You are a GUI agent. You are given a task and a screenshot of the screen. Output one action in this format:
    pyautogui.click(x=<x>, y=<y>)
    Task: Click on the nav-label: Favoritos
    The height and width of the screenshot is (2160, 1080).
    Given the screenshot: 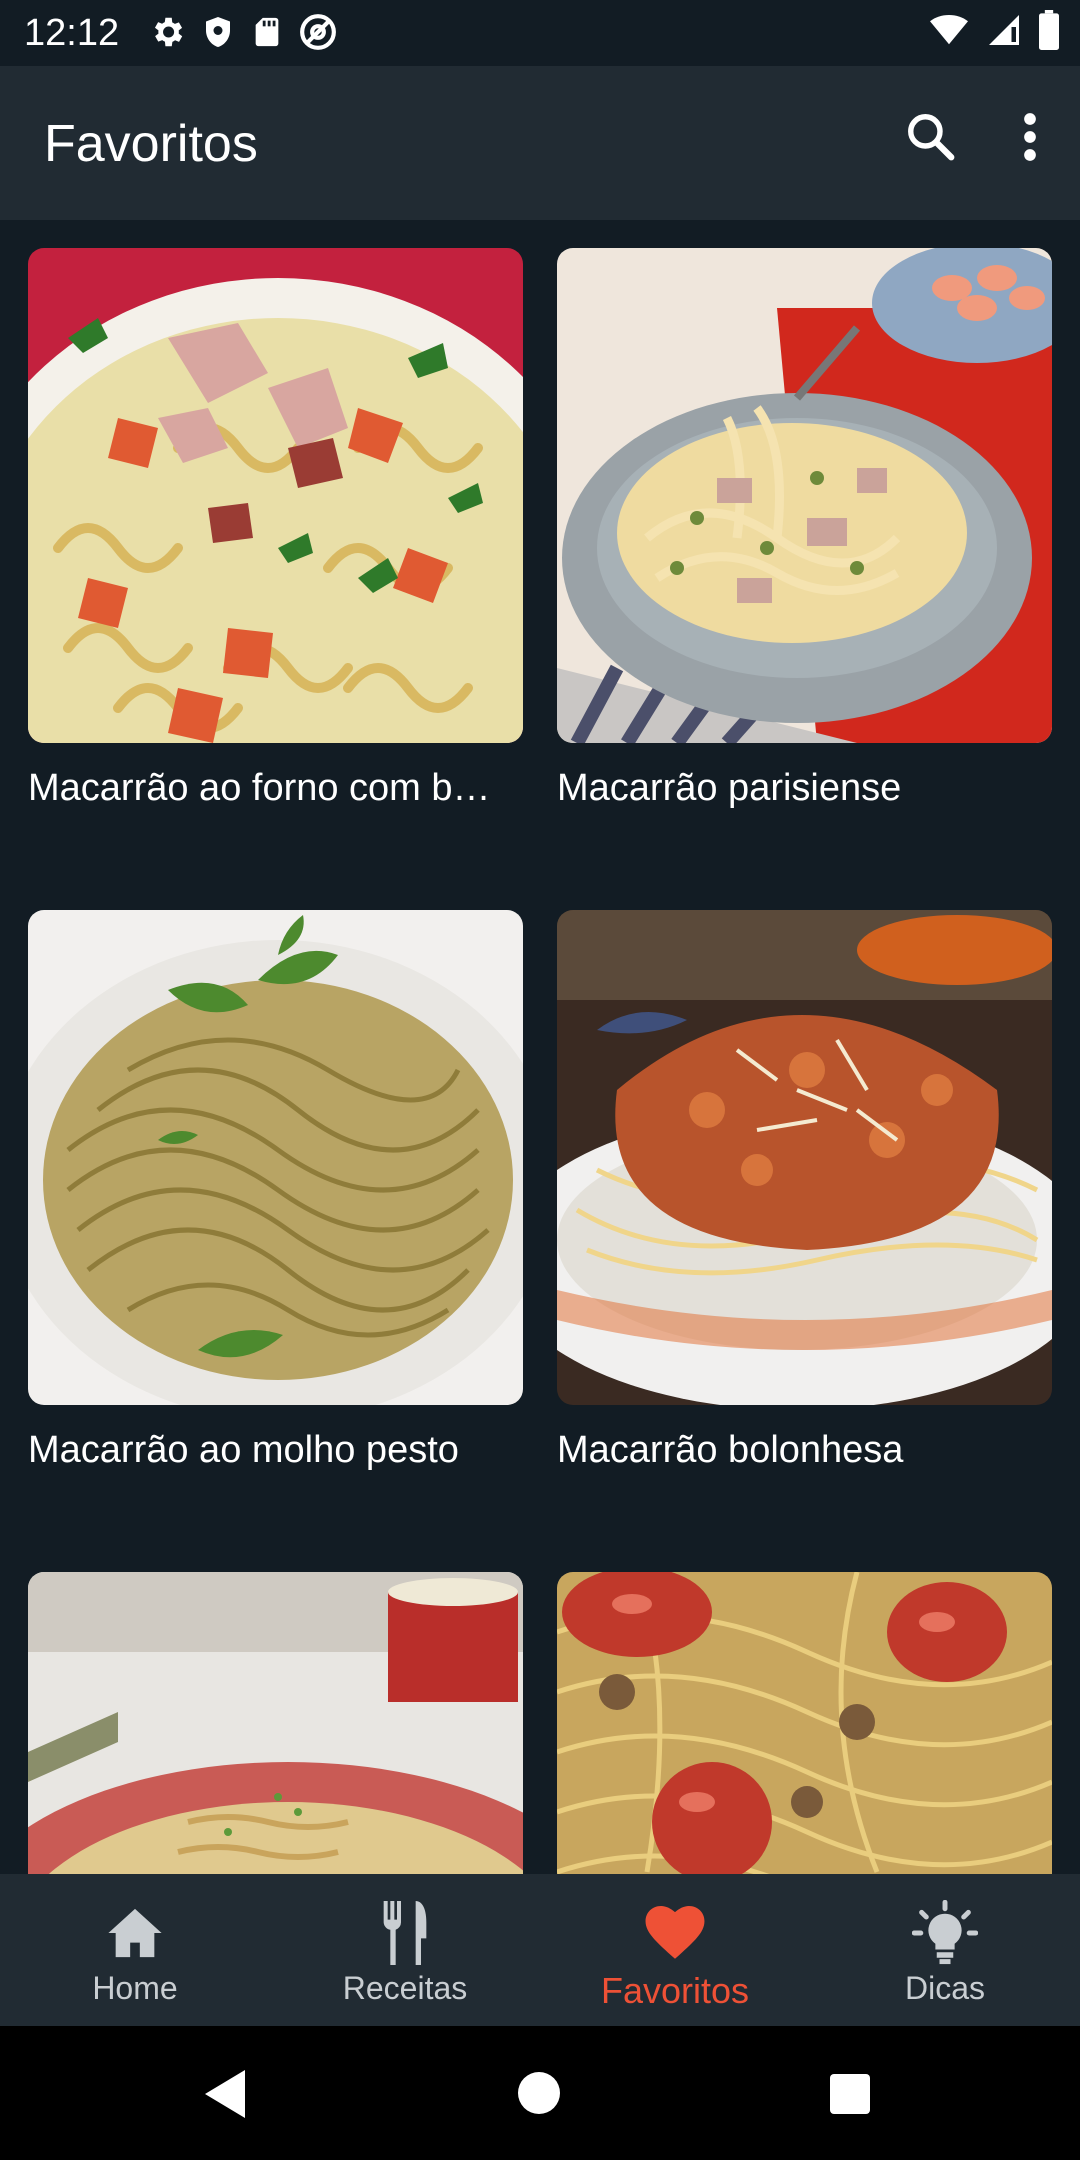 What is the action you would take?
    pyautogui.click(x=675, y=1990)
    